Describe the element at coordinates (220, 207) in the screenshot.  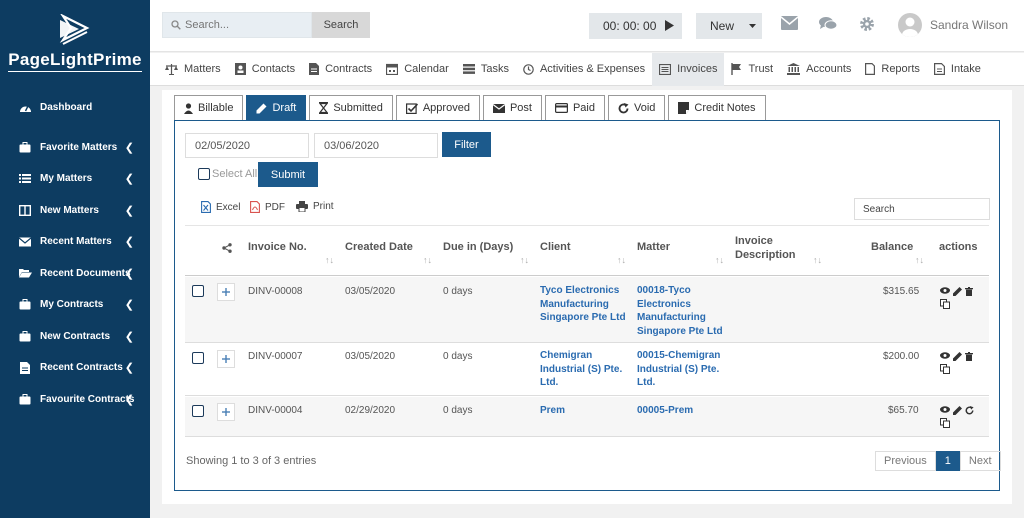
I see `export-excel-button: Excel` at that location.